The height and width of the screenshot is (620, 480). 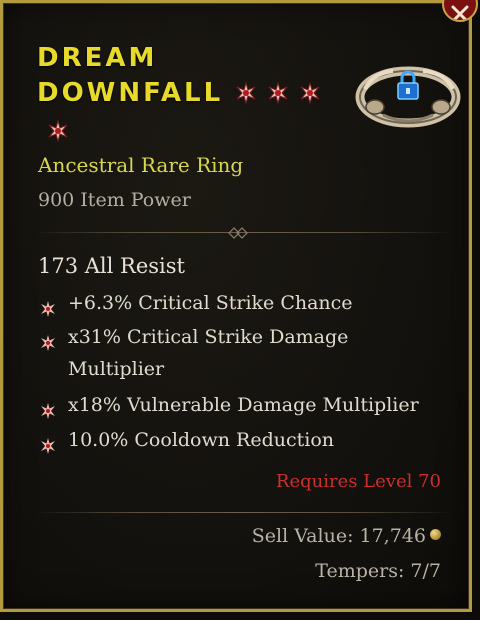 I want to click on close-icon, so click(x=460, y=12).